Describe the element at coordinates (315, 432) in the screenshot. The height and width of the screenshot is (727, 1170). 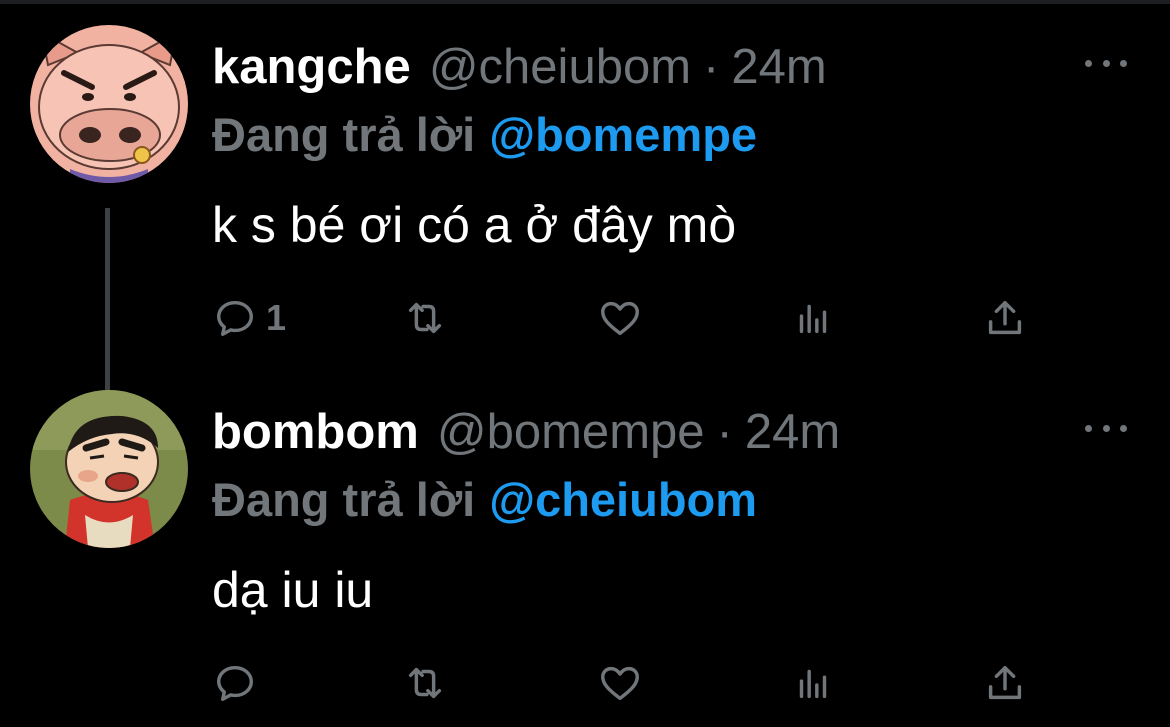
I see `display-name: bombom` at that location.